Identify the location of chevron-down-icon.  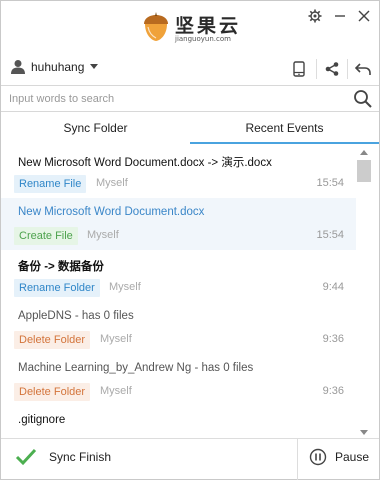
(94, 66).